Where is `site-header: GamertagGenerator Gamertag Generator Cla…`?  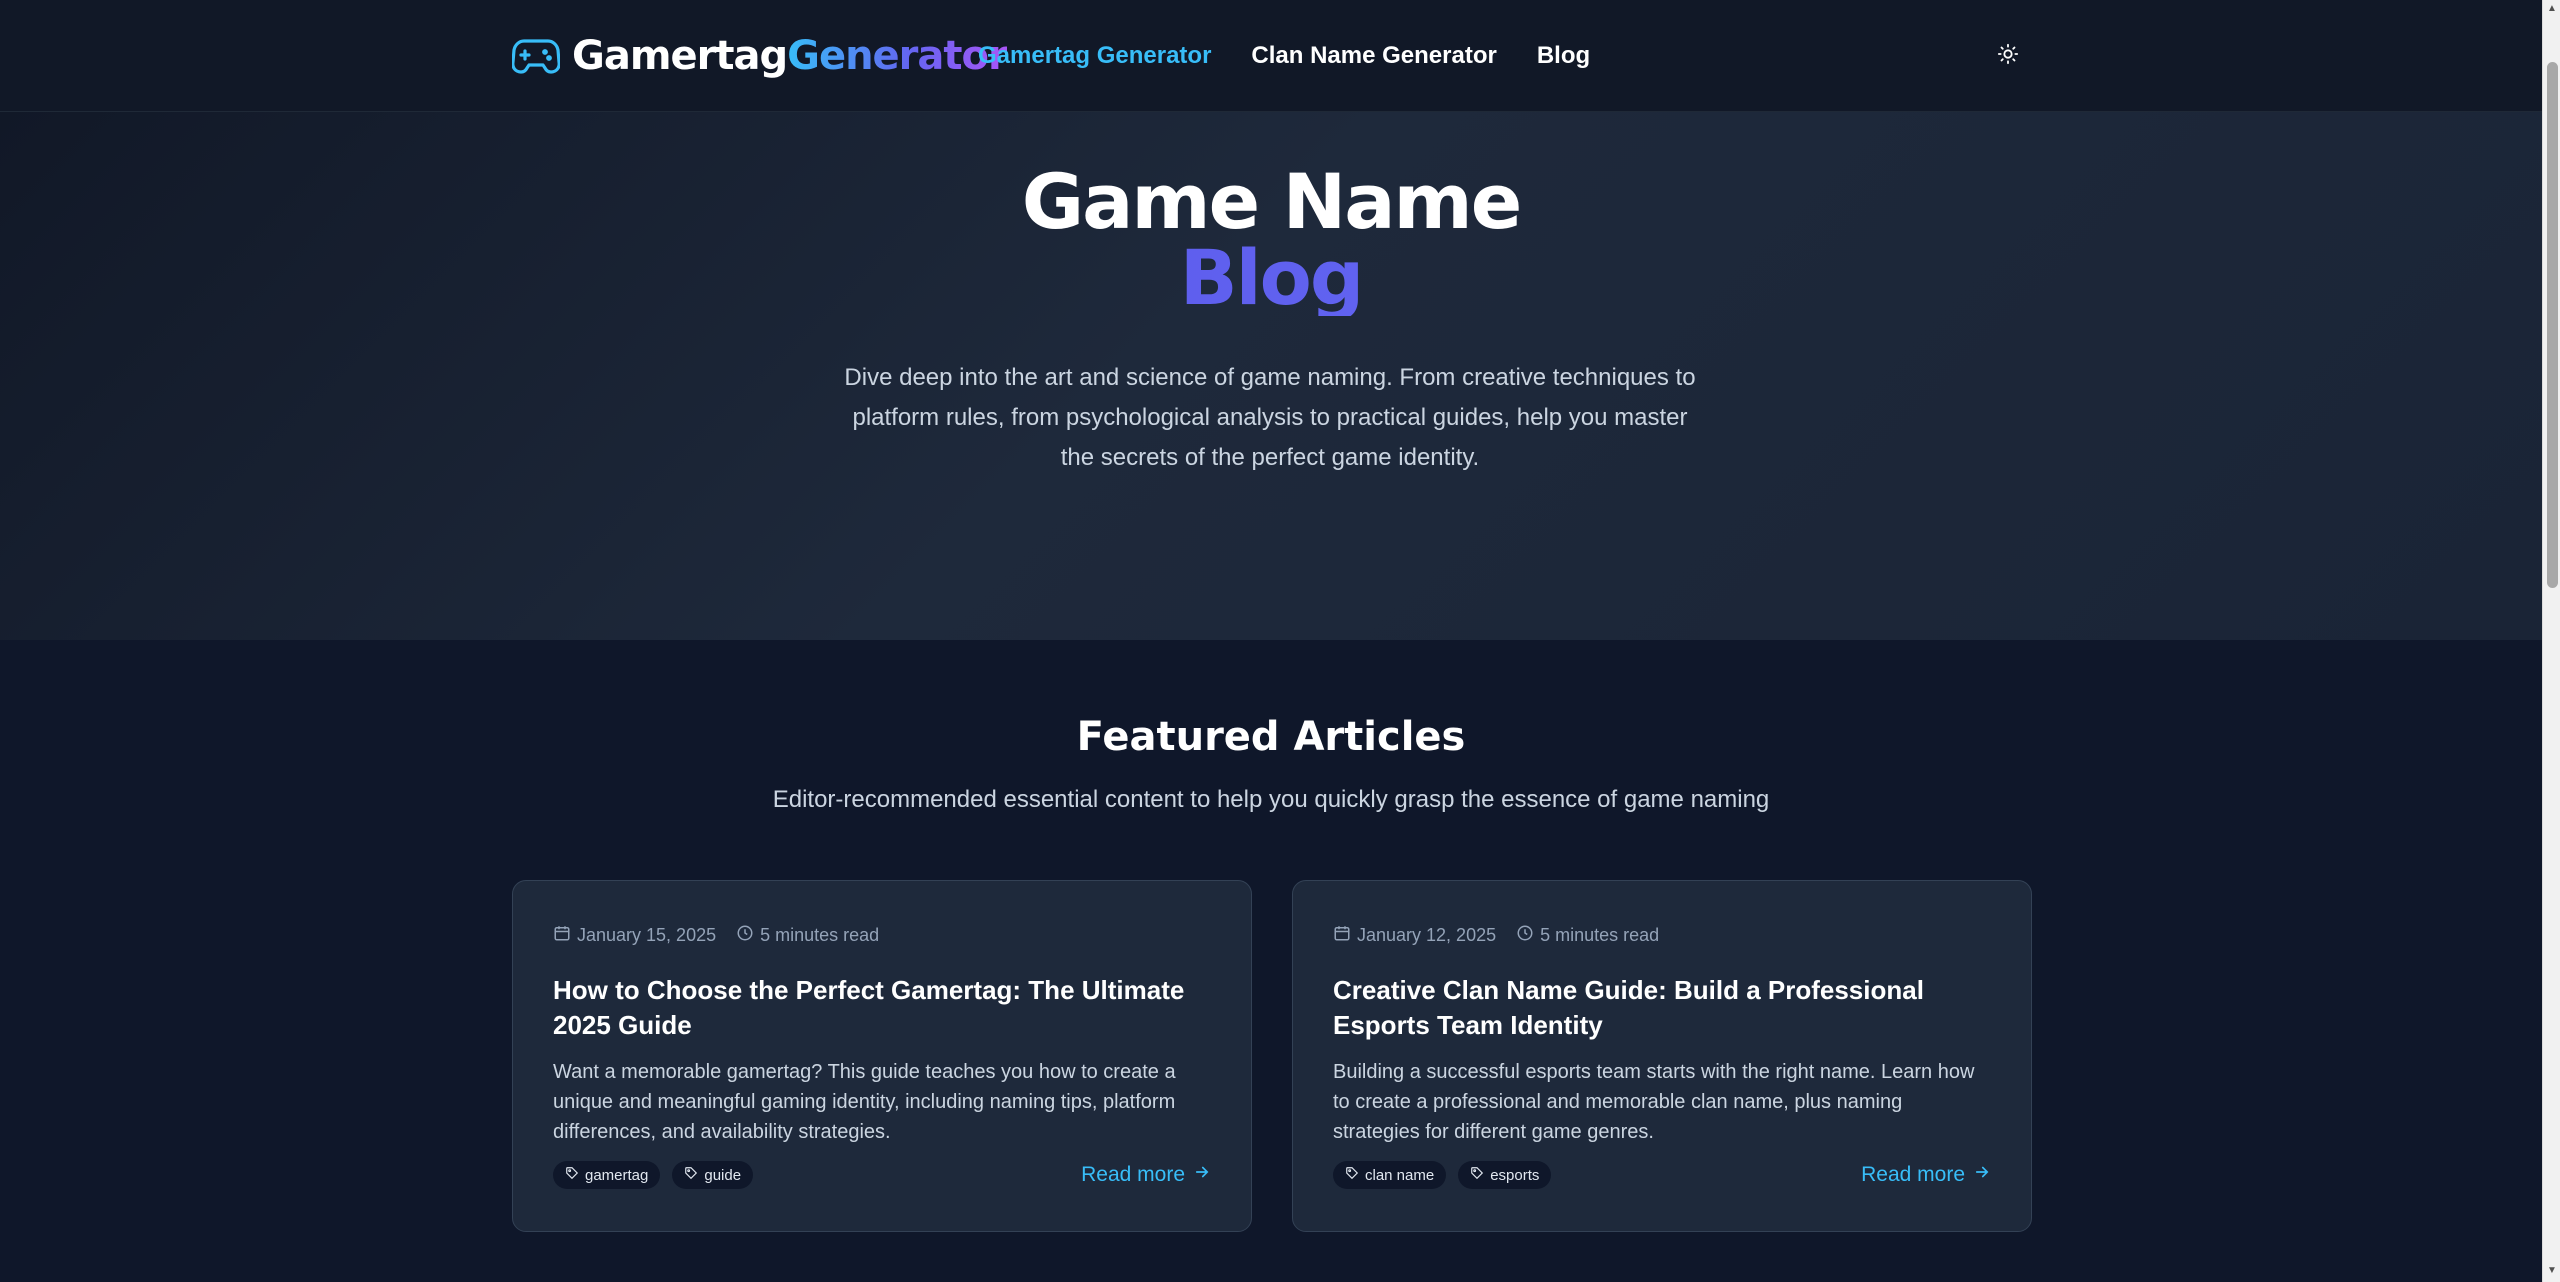 site-header: GamertagGenerator Gamertag Generator Cla… is located at coordinates (1271, 56).